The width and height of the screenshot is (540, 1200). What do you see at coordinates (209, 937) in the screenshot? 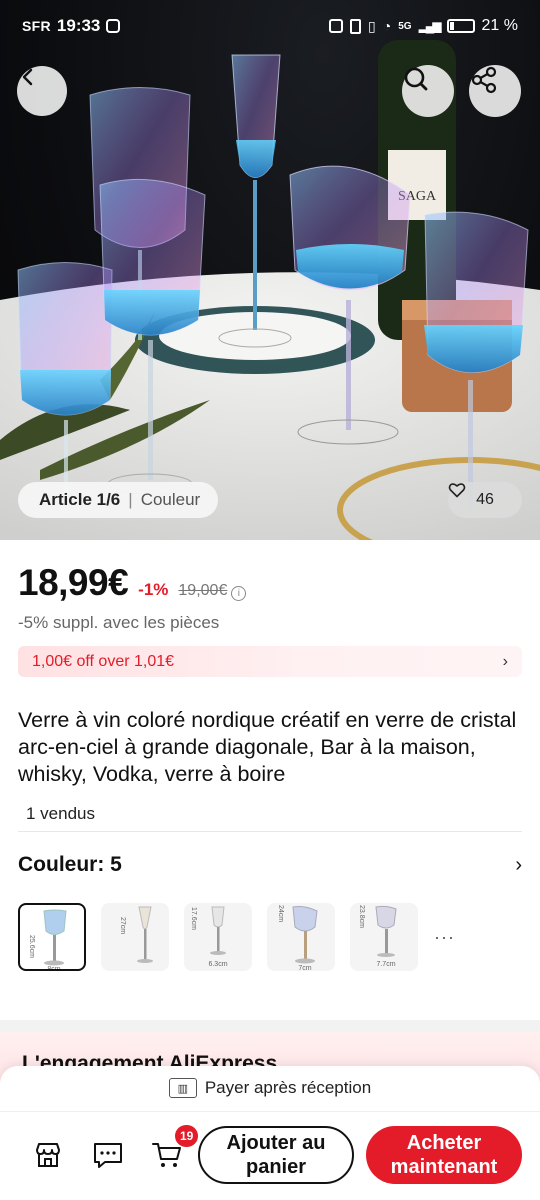
I see `glass-thumbnail: 17.6cm 6.3cm` at bounding box center [209, 937].